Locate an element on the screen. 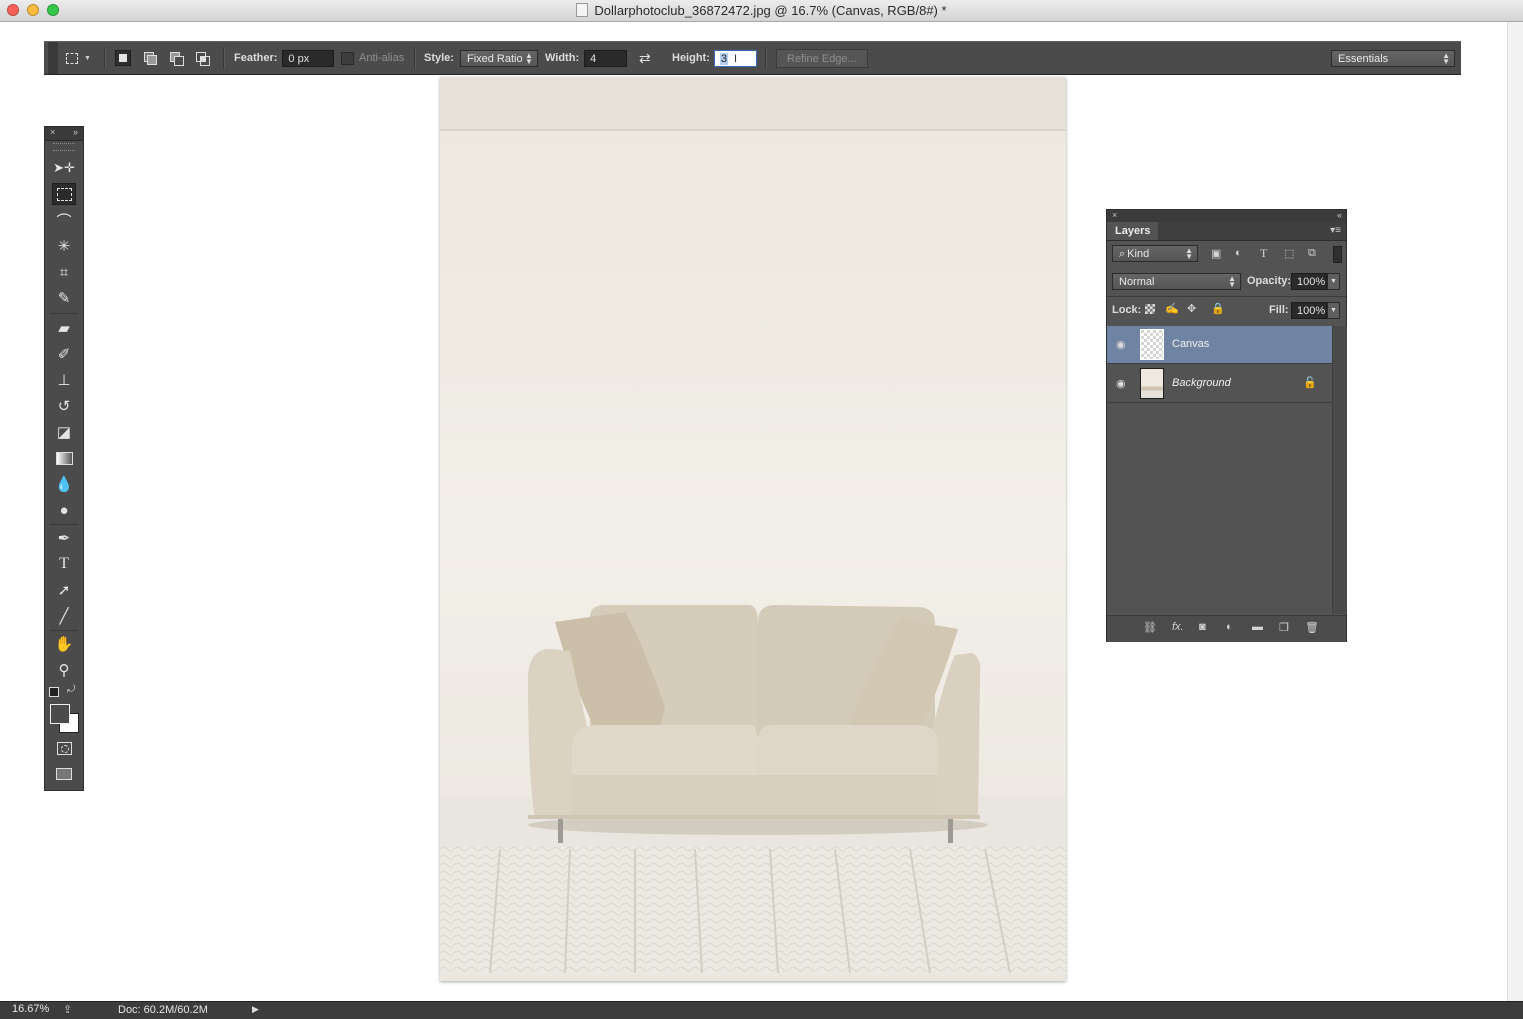 The height and width of the screenshot is (1019, 1523). filter-toggle-switch is located at coordinates (1337, 254).